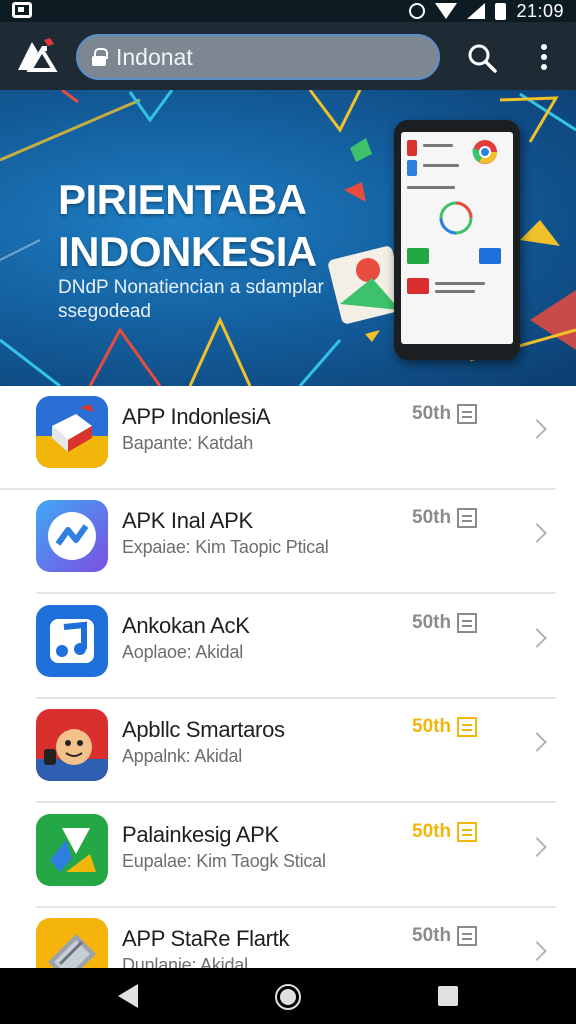  I want to click on app-name: APK Inal APK, so click(187, 520).